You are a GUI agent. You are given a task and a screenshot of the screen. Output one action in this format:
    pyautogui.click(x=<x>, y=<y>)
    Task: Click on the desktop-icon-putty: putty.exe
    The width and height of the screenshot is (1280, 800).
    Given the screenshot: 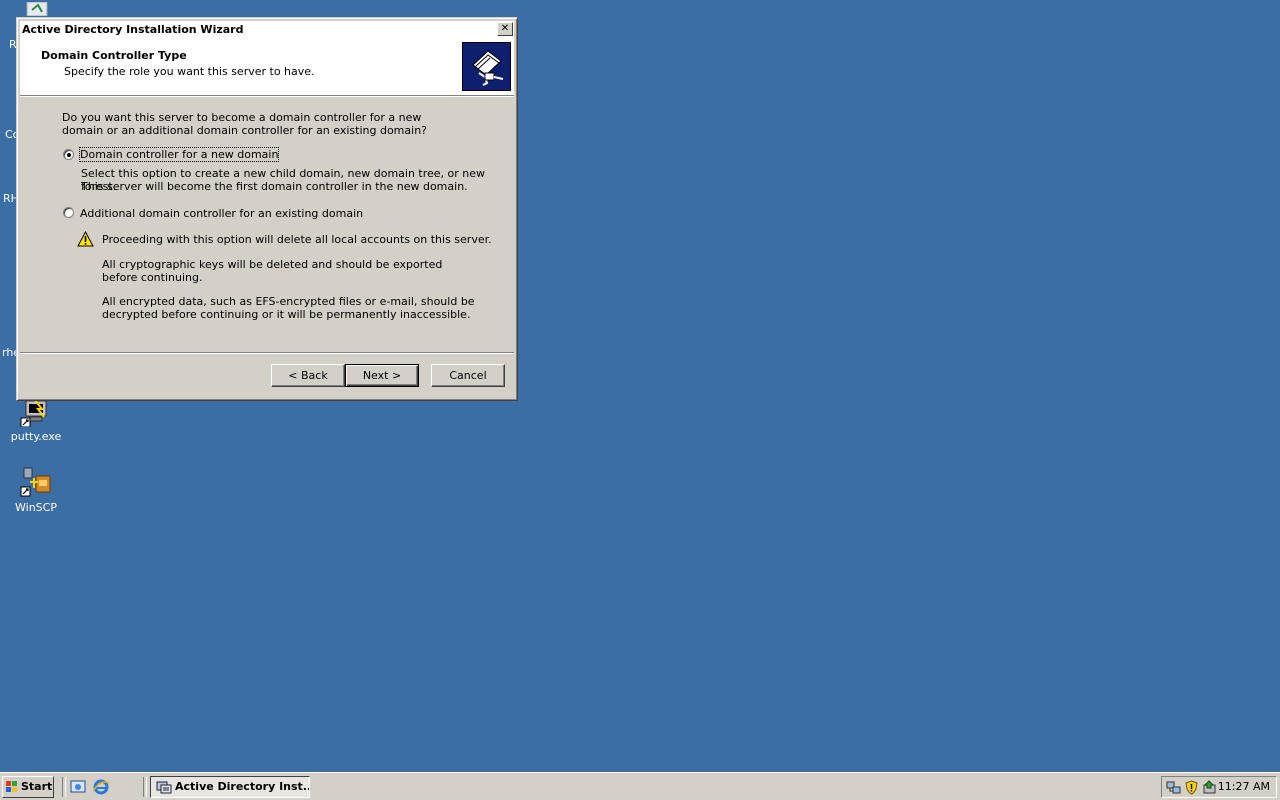 What is the action you would take?
    pyautogui.click(x=36, y=419)
    